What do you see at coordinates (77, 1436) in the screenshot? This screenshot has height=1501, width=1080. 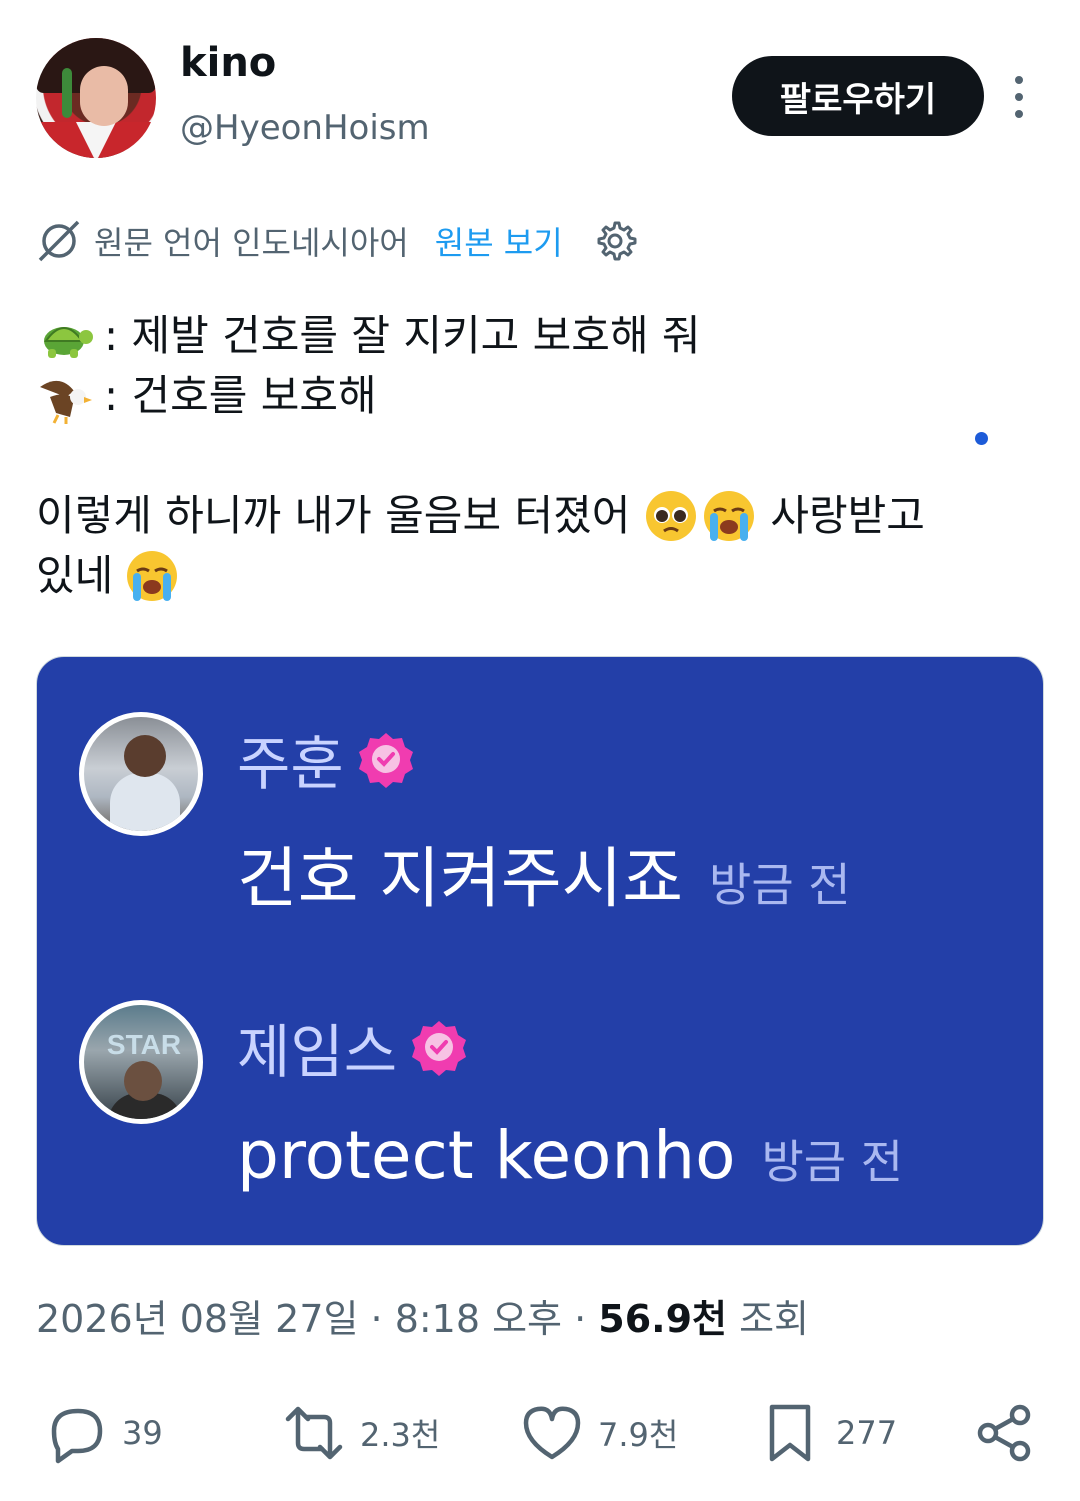 I see `reply-icon` at bounding box center [77, 1436].